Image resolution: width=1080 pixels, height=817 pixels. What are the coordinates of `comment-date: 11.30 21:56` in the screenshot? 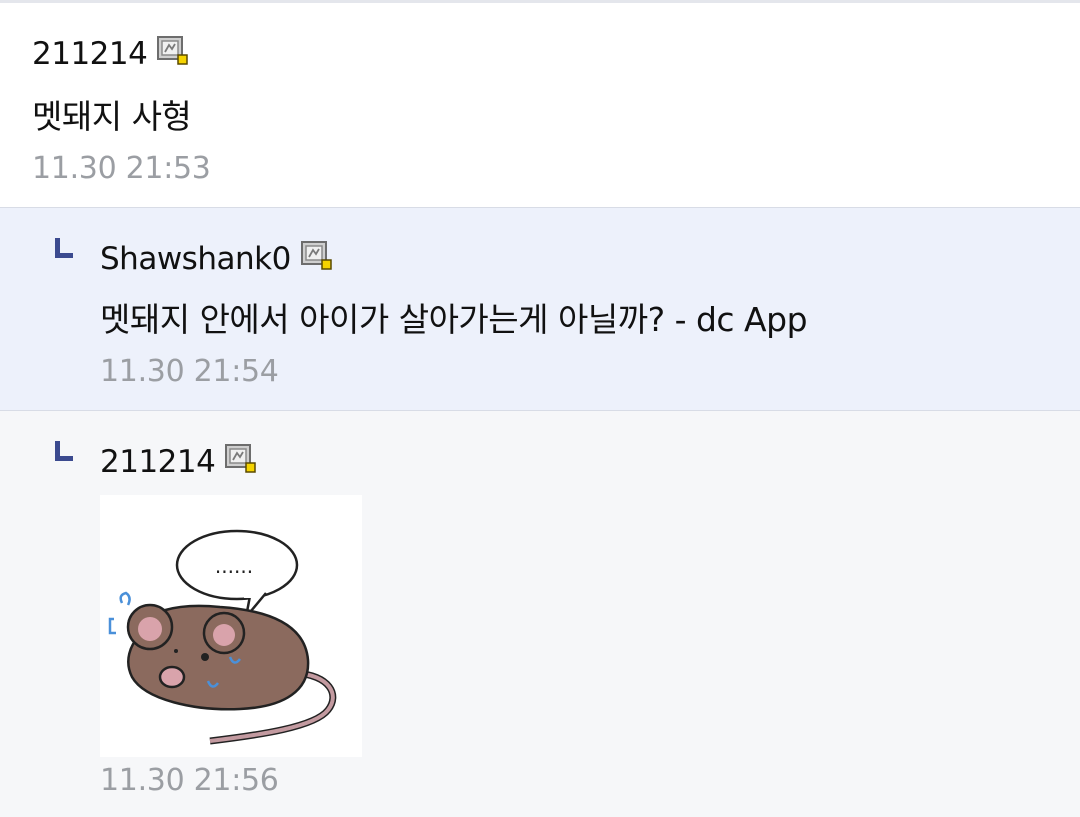 It's located at (189, 780).